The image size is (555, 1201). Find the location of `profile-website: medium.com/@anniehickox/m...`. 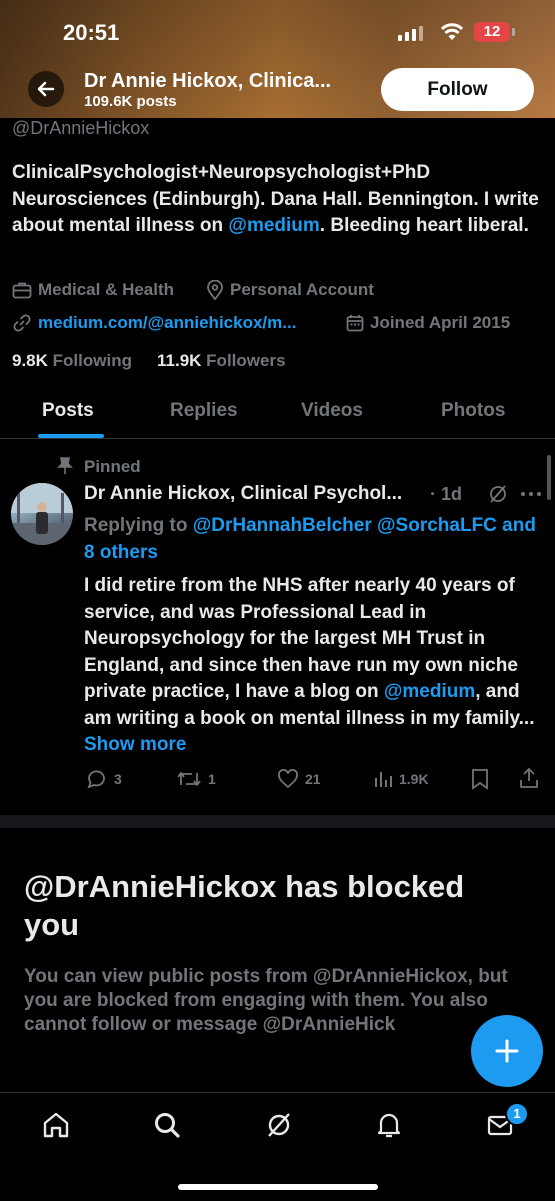

profile-website: medium.com/@anniehickox/m... is located at coordinates (154, 323).